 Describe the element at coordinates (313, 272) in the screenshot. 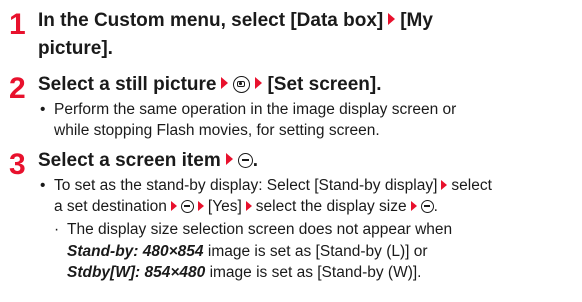

I see `sub-bullet-text: image is set as [Stand-by (W)].` at that location.